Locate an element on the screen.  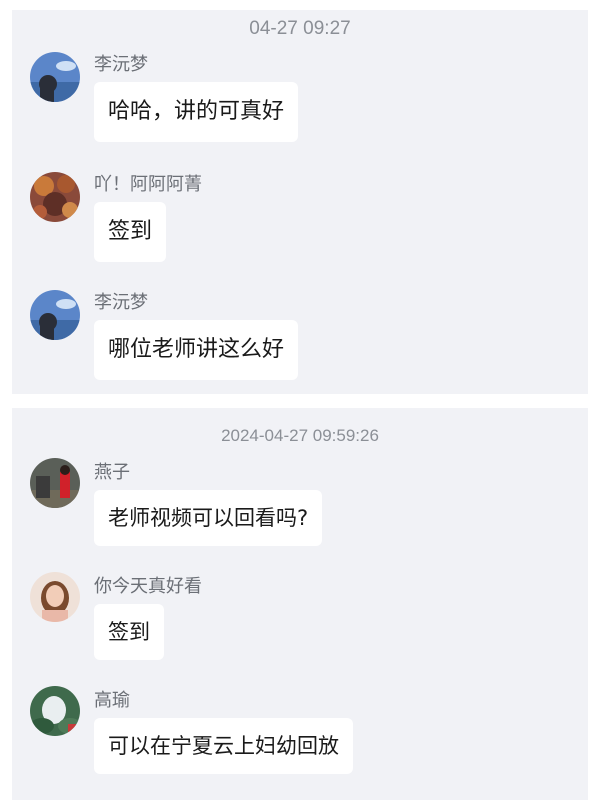
sender-name: 高瑜 is located at coordinates (112, 700).